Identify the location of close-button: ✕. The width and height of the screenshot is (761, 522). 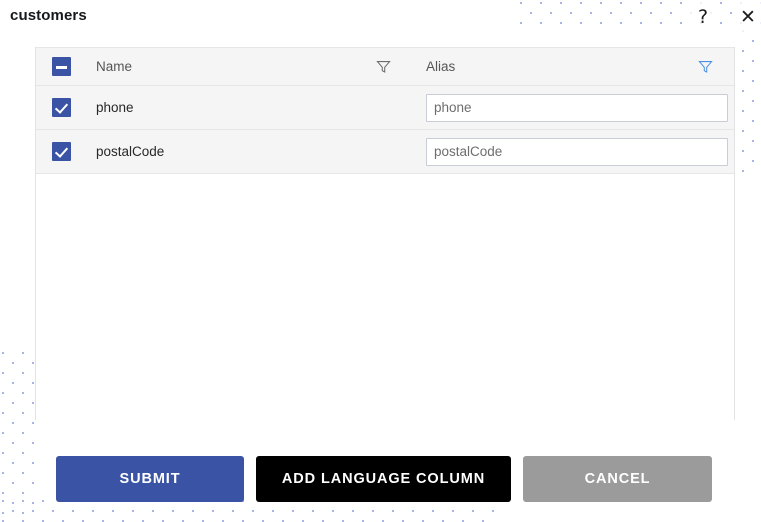
(747, 17).